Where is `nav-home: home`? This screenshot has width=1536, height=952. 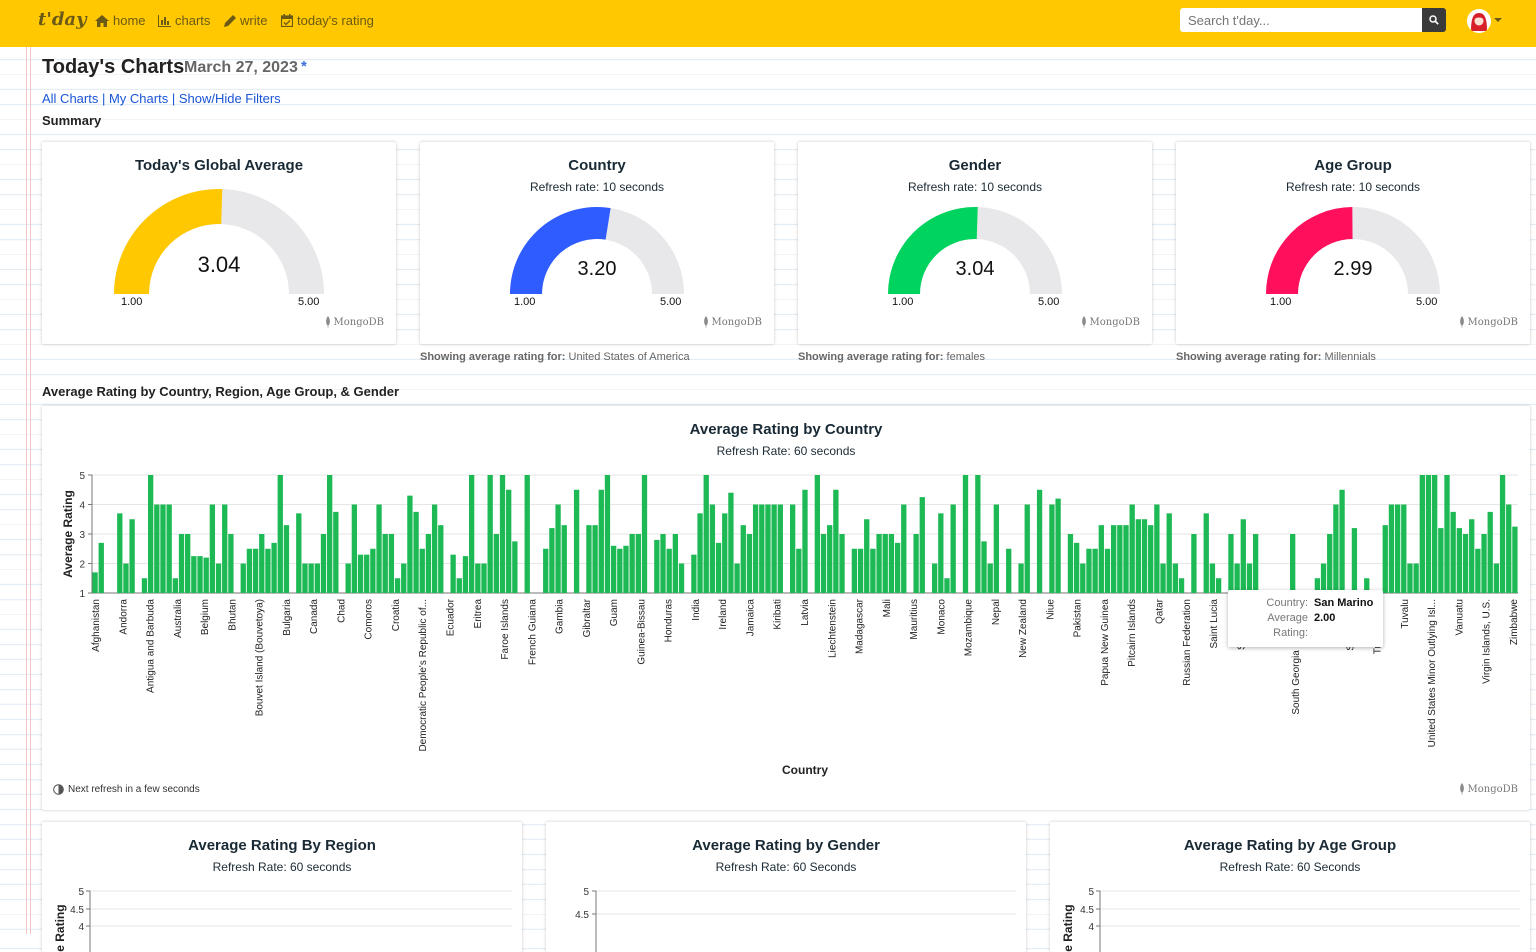 nav-home: home is located at coordinates (120, 20).